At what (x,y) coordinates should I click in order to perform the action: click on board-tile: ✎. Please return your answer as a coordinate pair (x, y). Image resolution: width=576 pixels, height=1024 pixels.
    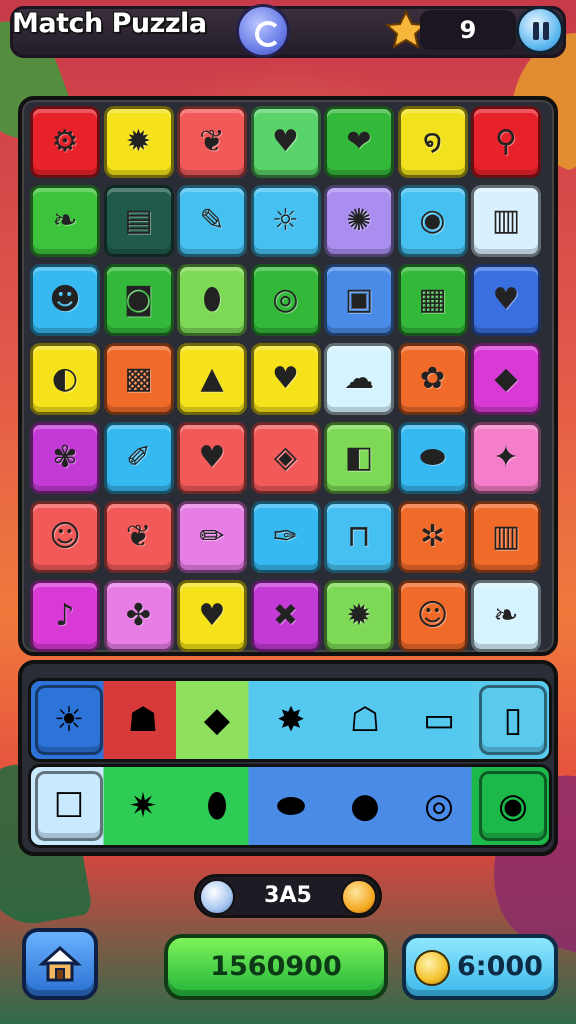
    Looking at the image, I should click on (212, 221).